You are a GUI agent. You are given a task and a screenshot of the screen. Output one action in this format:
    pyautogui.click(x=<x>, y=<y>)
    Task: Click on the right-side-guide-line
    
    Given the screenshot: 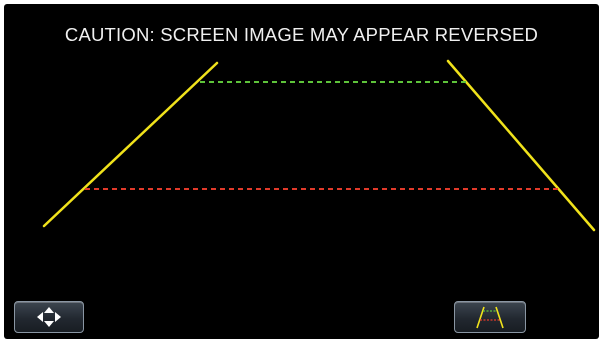 What is the action you would take?
    pyautogui.click(x=521, y=145)
    